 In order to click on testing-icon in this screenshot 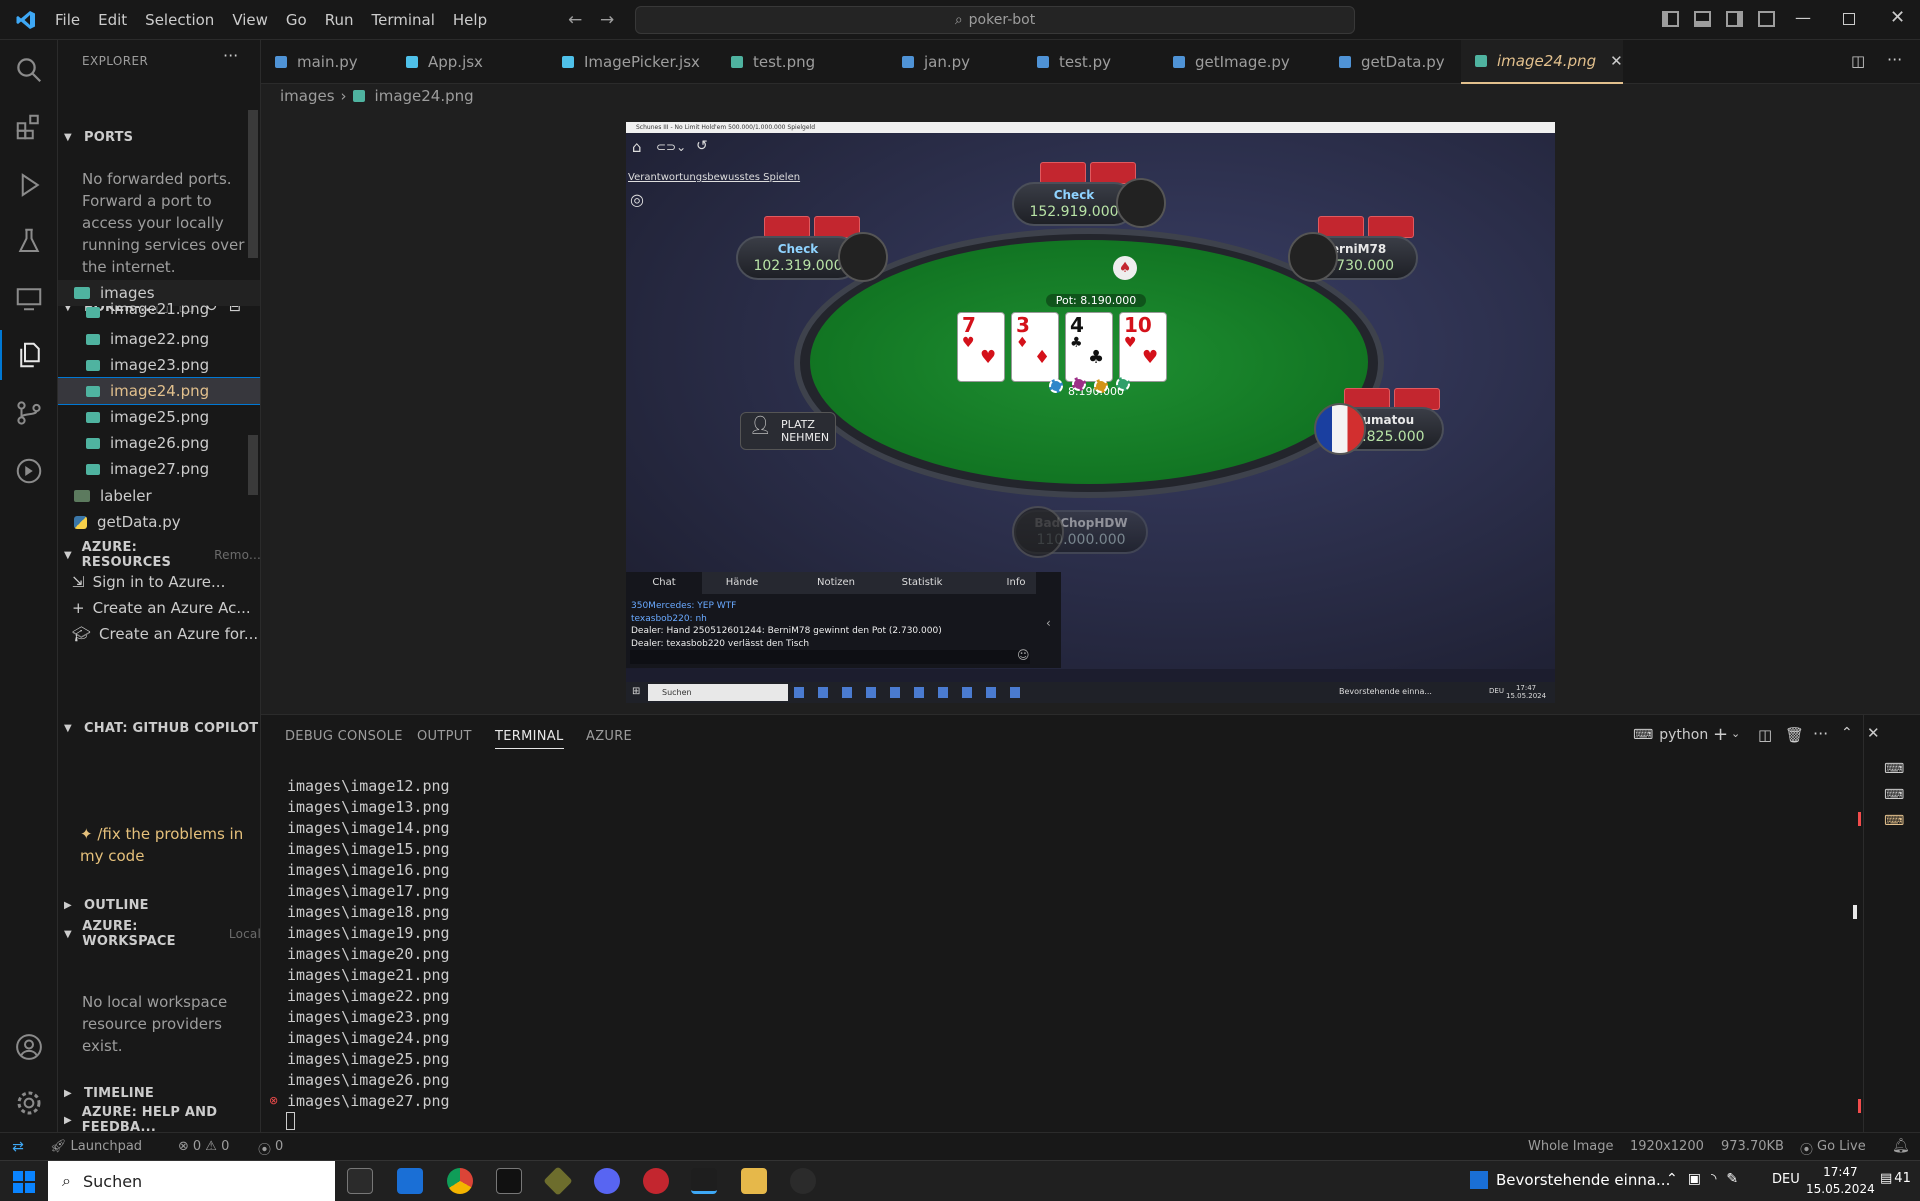, I will do `click(29, 241)`.